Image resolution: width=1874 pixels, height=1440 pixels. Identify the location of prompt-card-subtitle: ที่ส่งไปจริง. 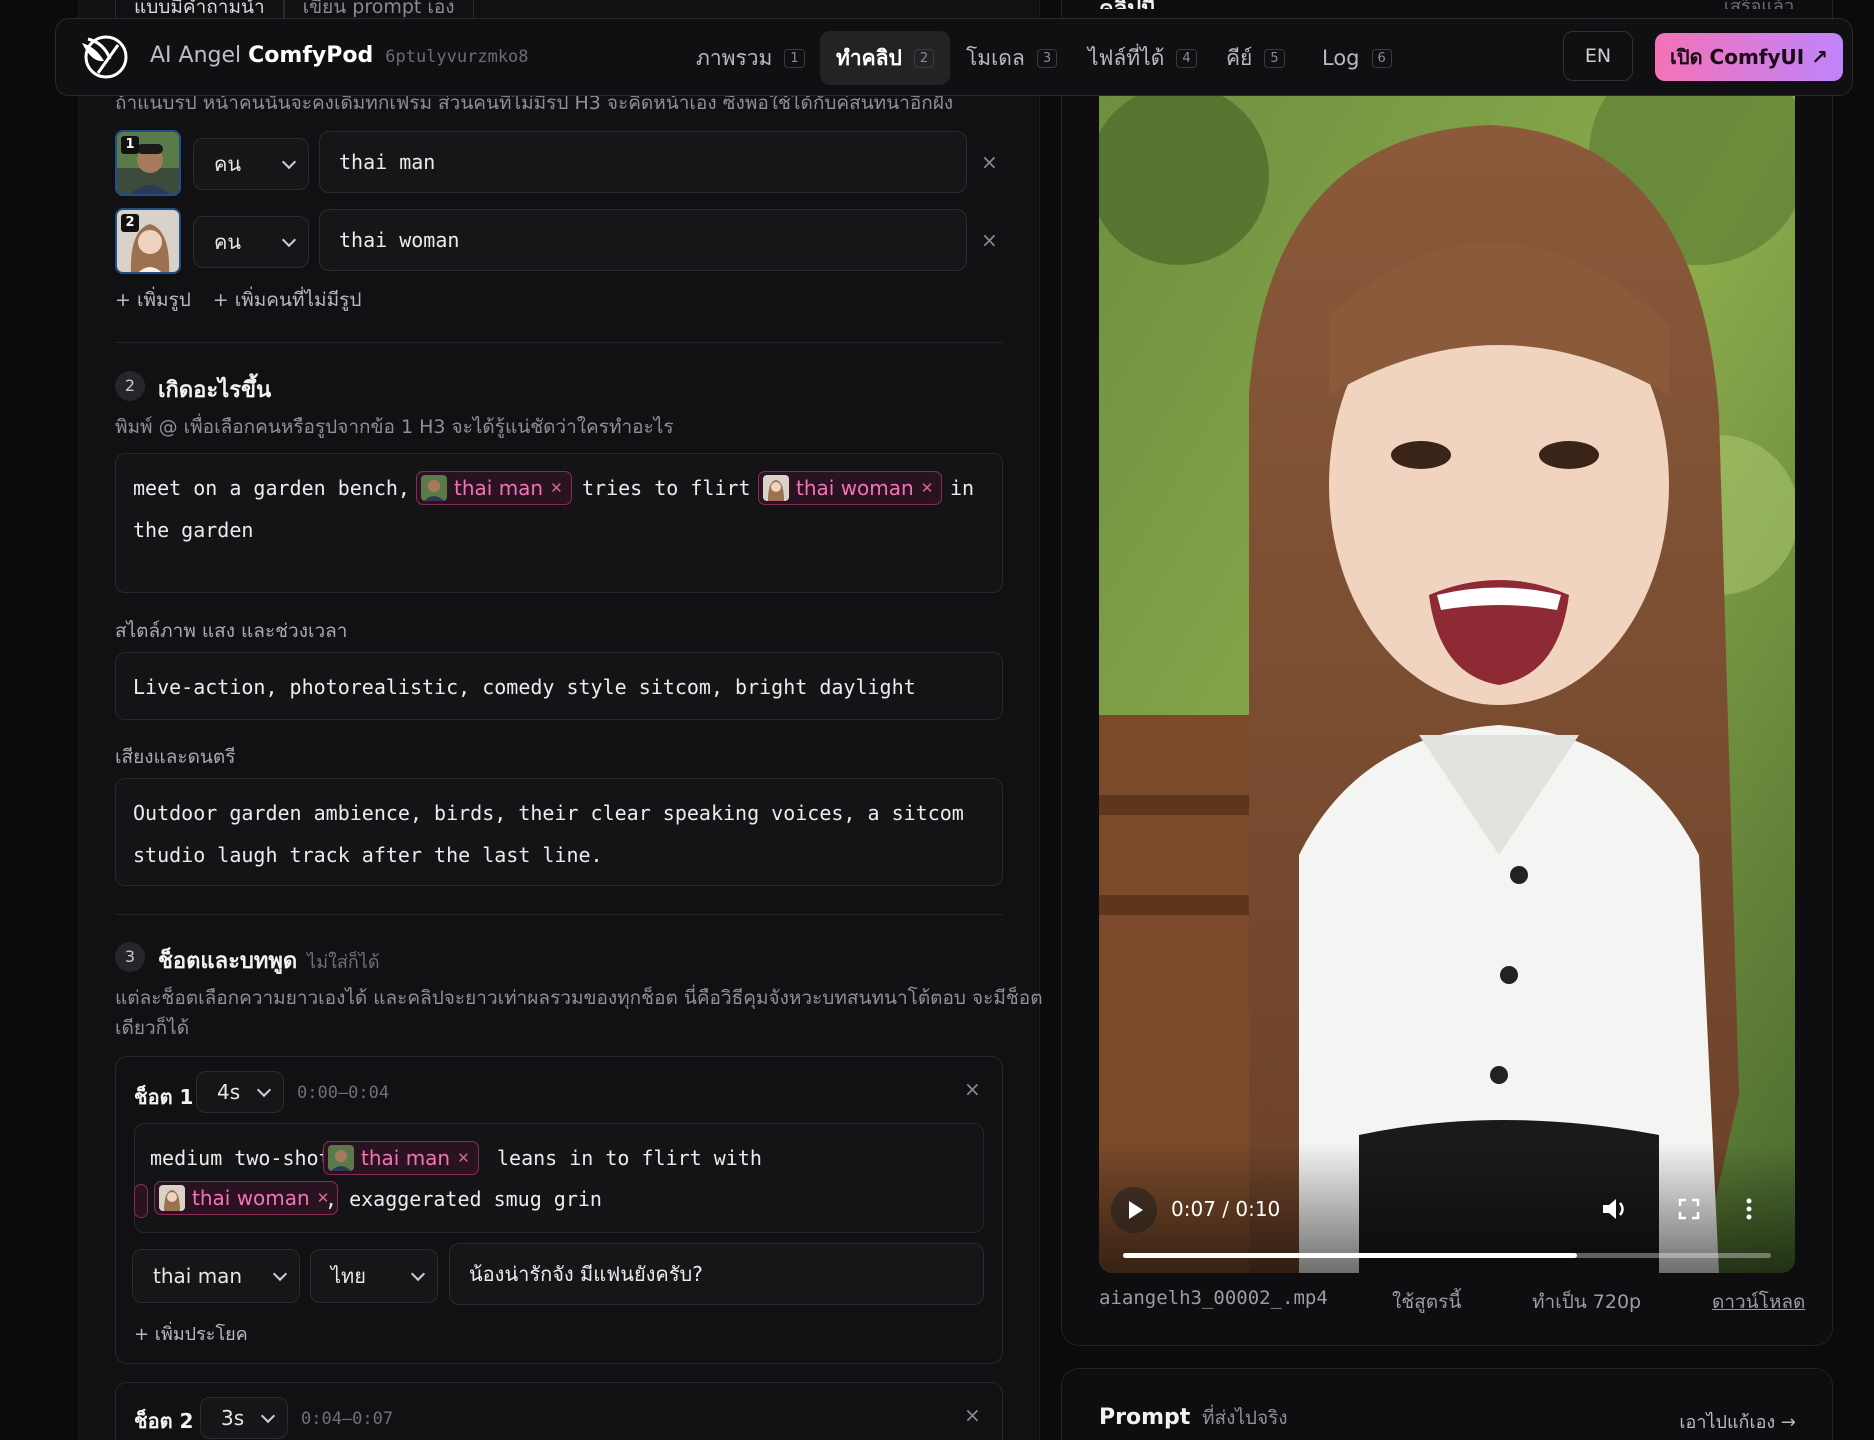
(1244, 1418).